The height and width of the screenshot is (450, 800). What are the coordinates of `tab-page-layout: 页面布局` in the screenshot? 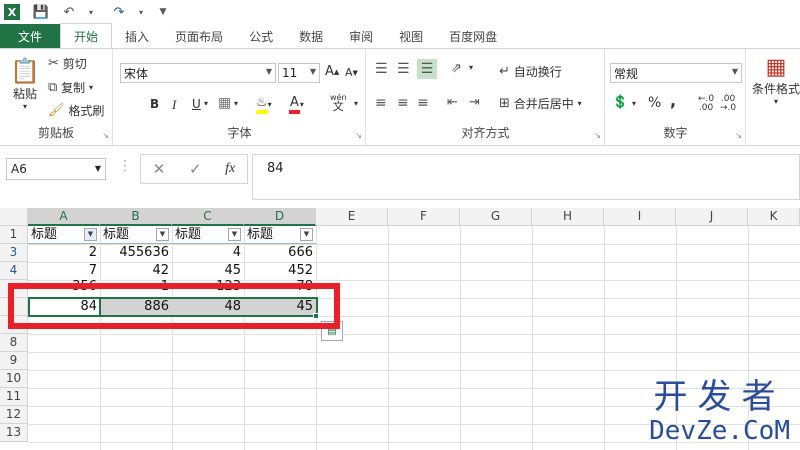 It's located at (199, 36).